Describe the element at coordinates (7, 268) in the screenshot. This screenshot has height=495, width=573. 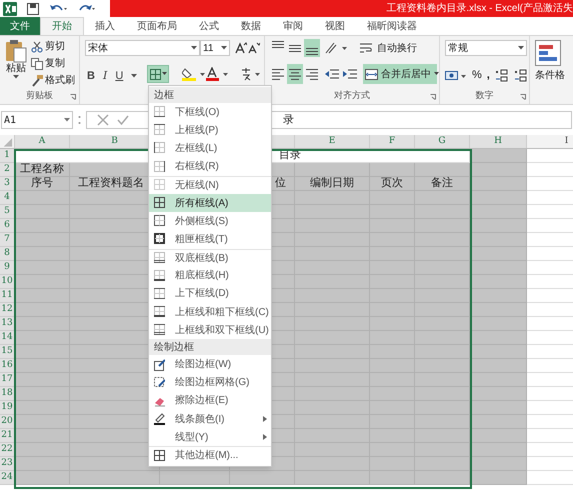
I see `row-header: 9` at that location.